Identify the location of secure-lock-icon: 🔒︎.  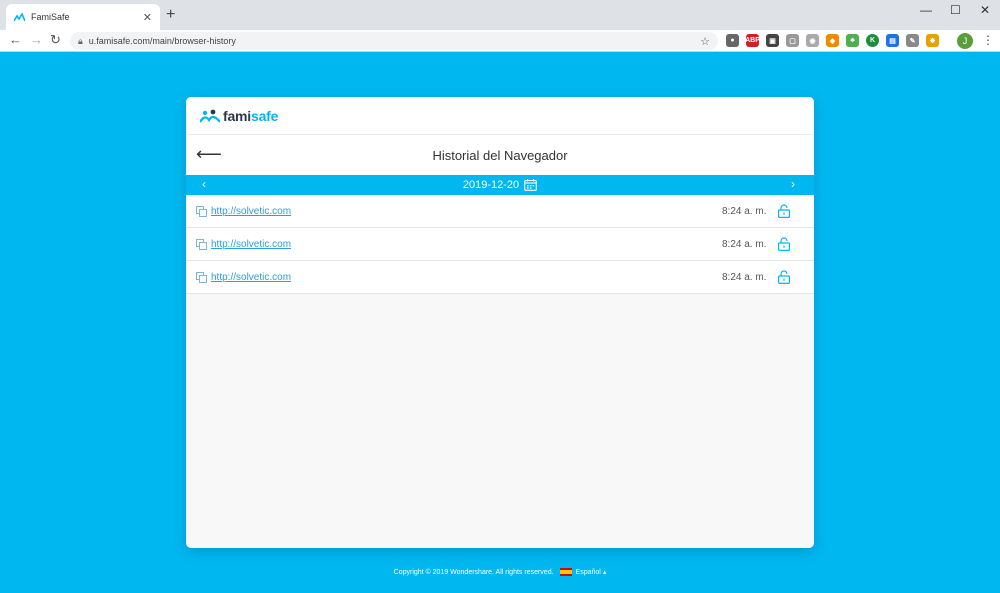
(80, 40).